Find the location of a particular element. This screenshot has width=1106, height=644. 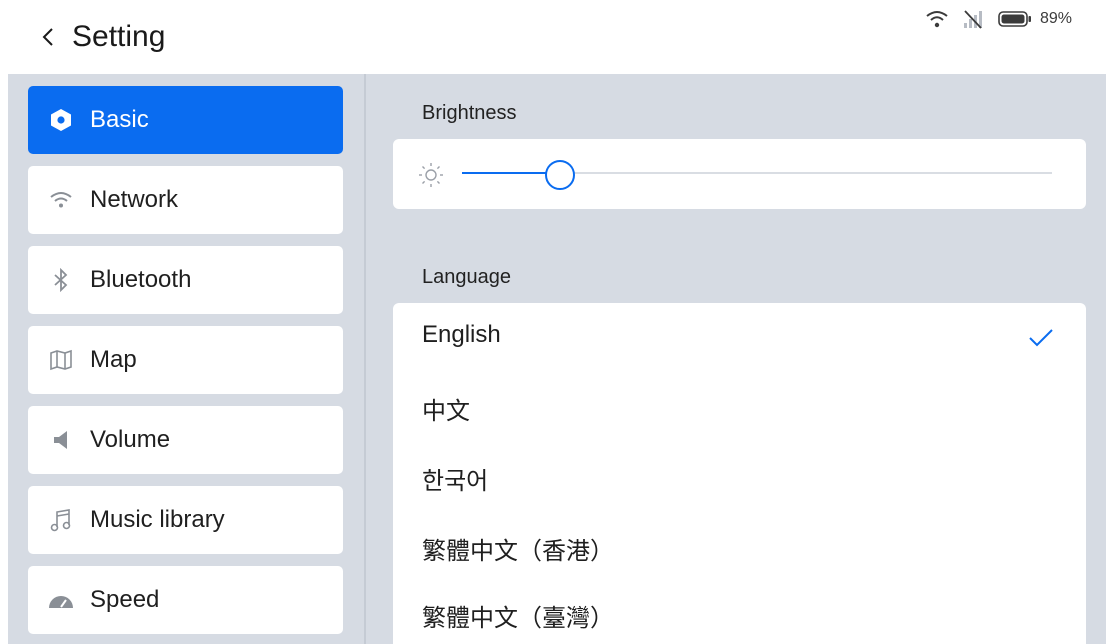

sidebar-item-label: Music library is located at coordinates (157, 519).